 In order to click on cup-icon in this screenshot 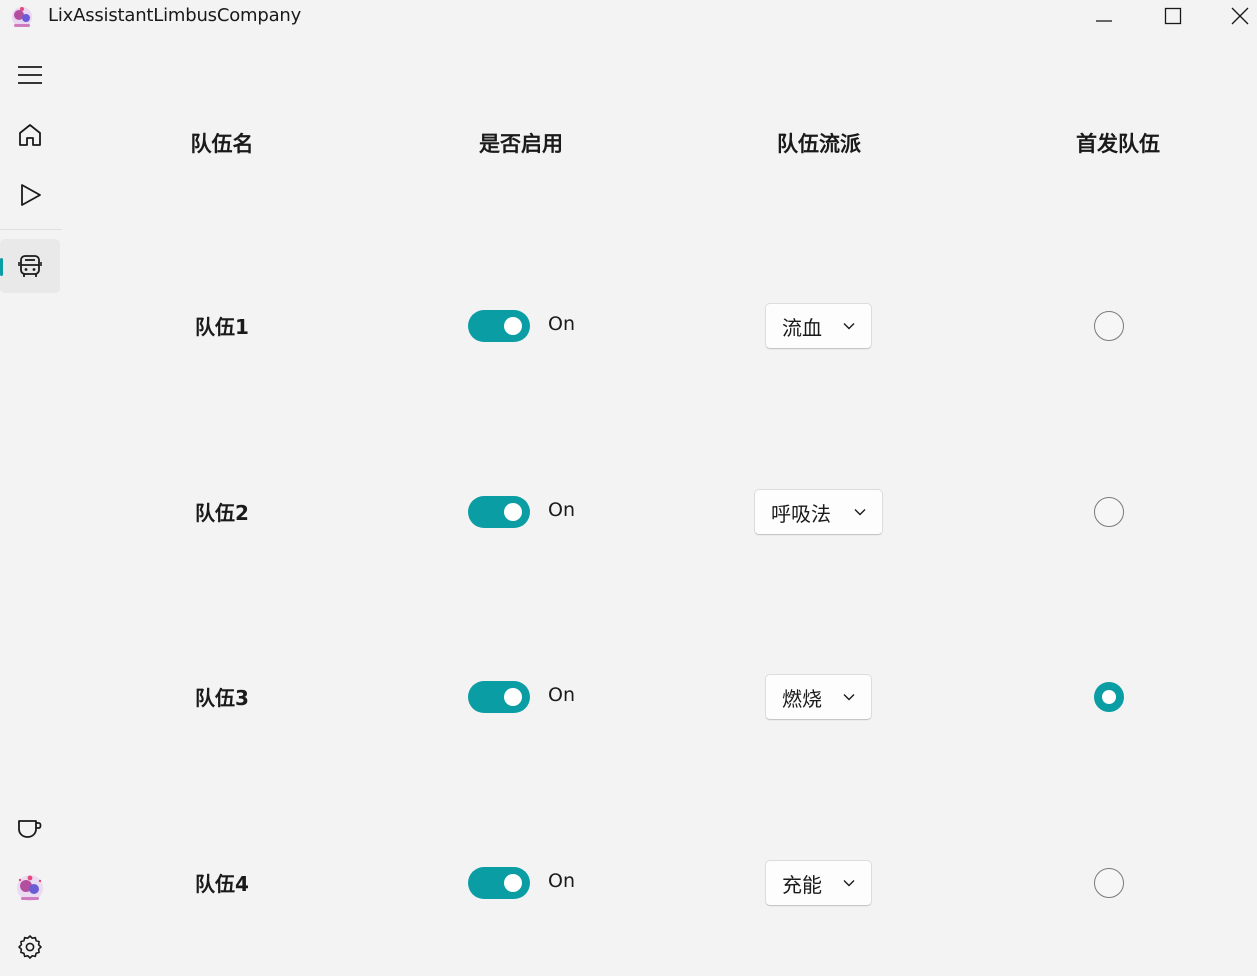, I will do `click(30, 829)`.